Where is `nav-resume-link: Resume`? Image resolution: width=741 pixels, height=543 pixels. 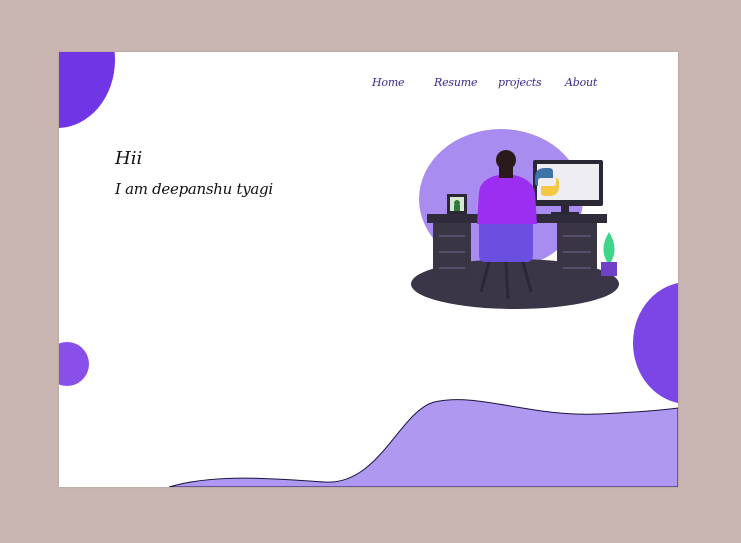
nav-resume-link: Resume is located at coordinates (466, 82).